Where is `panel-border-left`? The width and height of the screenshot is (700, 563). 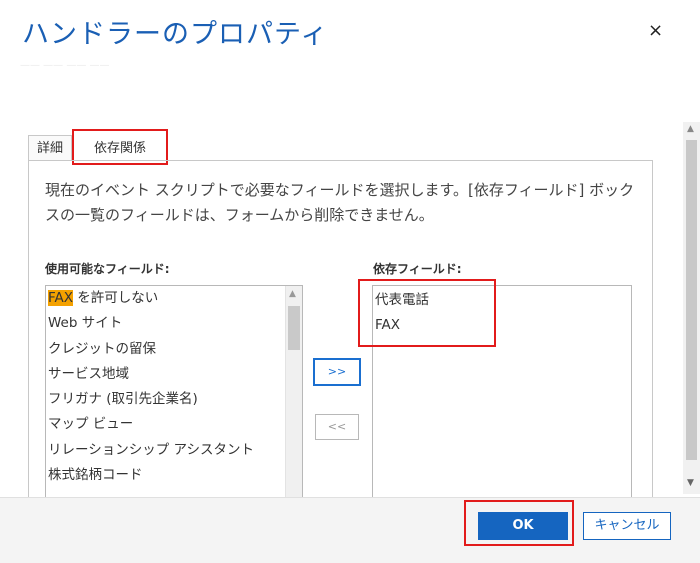 panel-border-left is located at coordinates (28, 330).